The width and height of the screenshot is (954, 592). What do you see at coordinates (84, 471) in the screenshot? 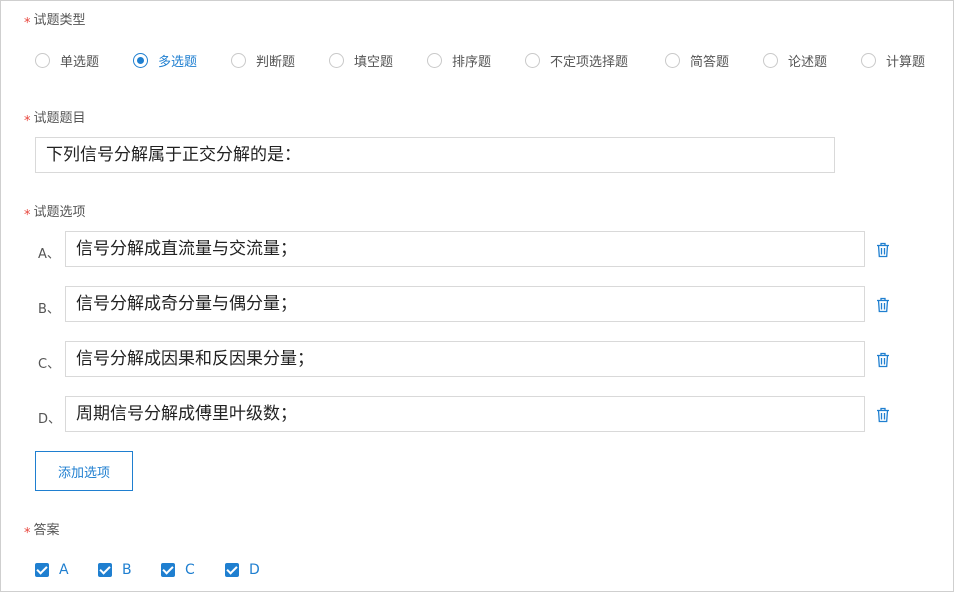
I see `add-option-button: 添加选项` at bounding box center [84, 471].